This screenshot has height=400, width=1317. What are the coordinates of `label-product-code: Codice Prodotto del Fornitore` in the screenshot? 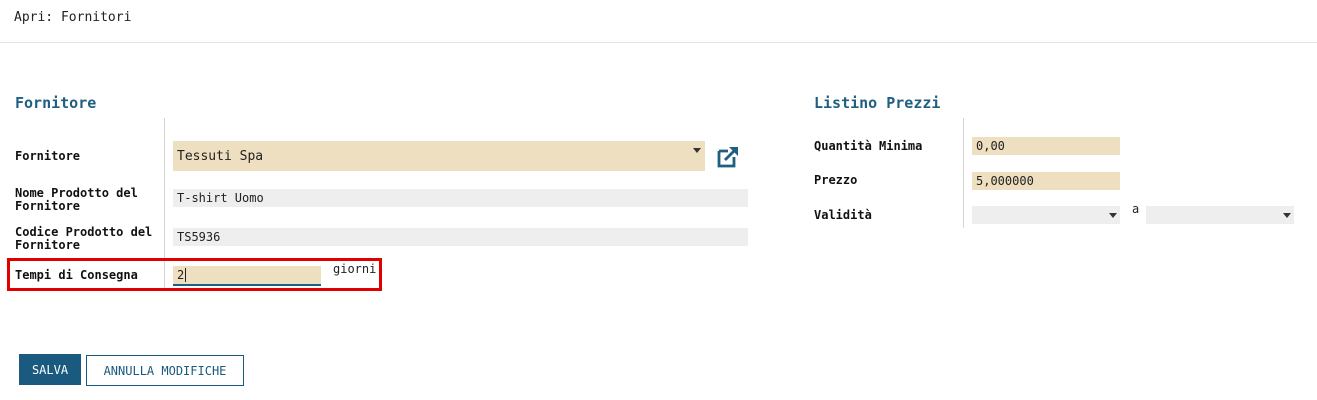 It's located at (84, 238).